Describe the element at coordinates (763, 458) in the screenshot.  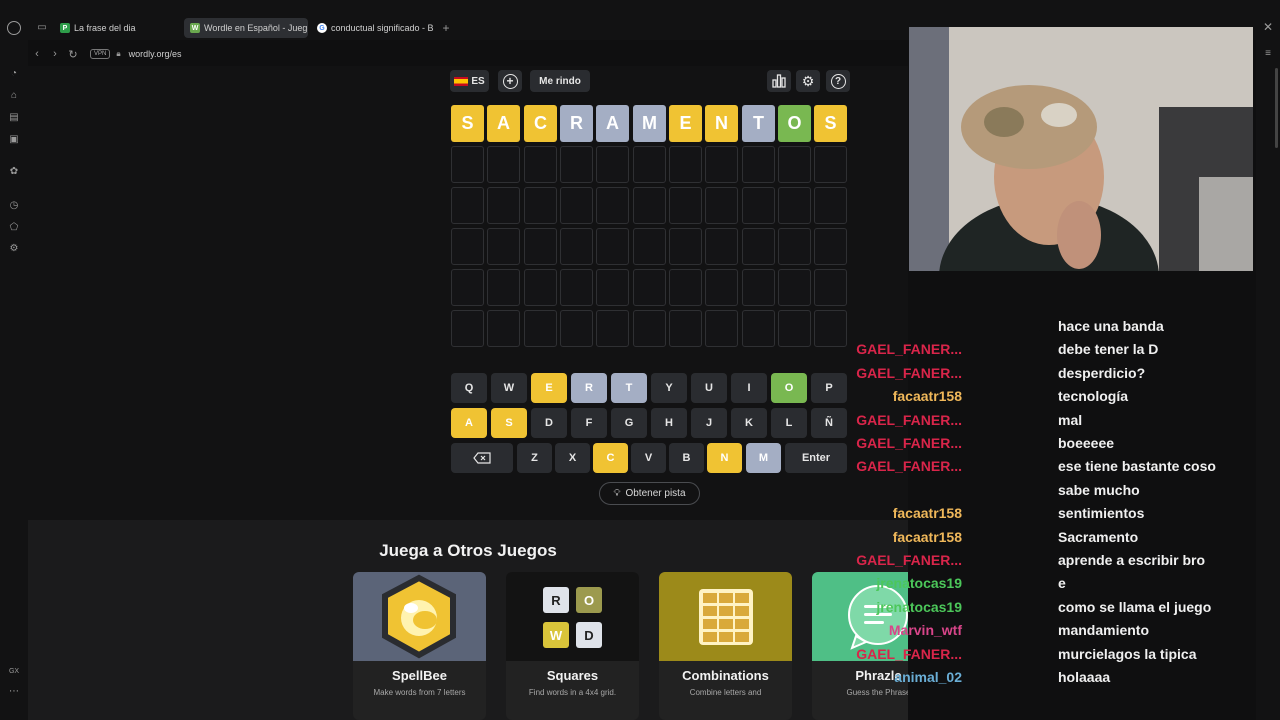
I see `key-m: M` at that location.